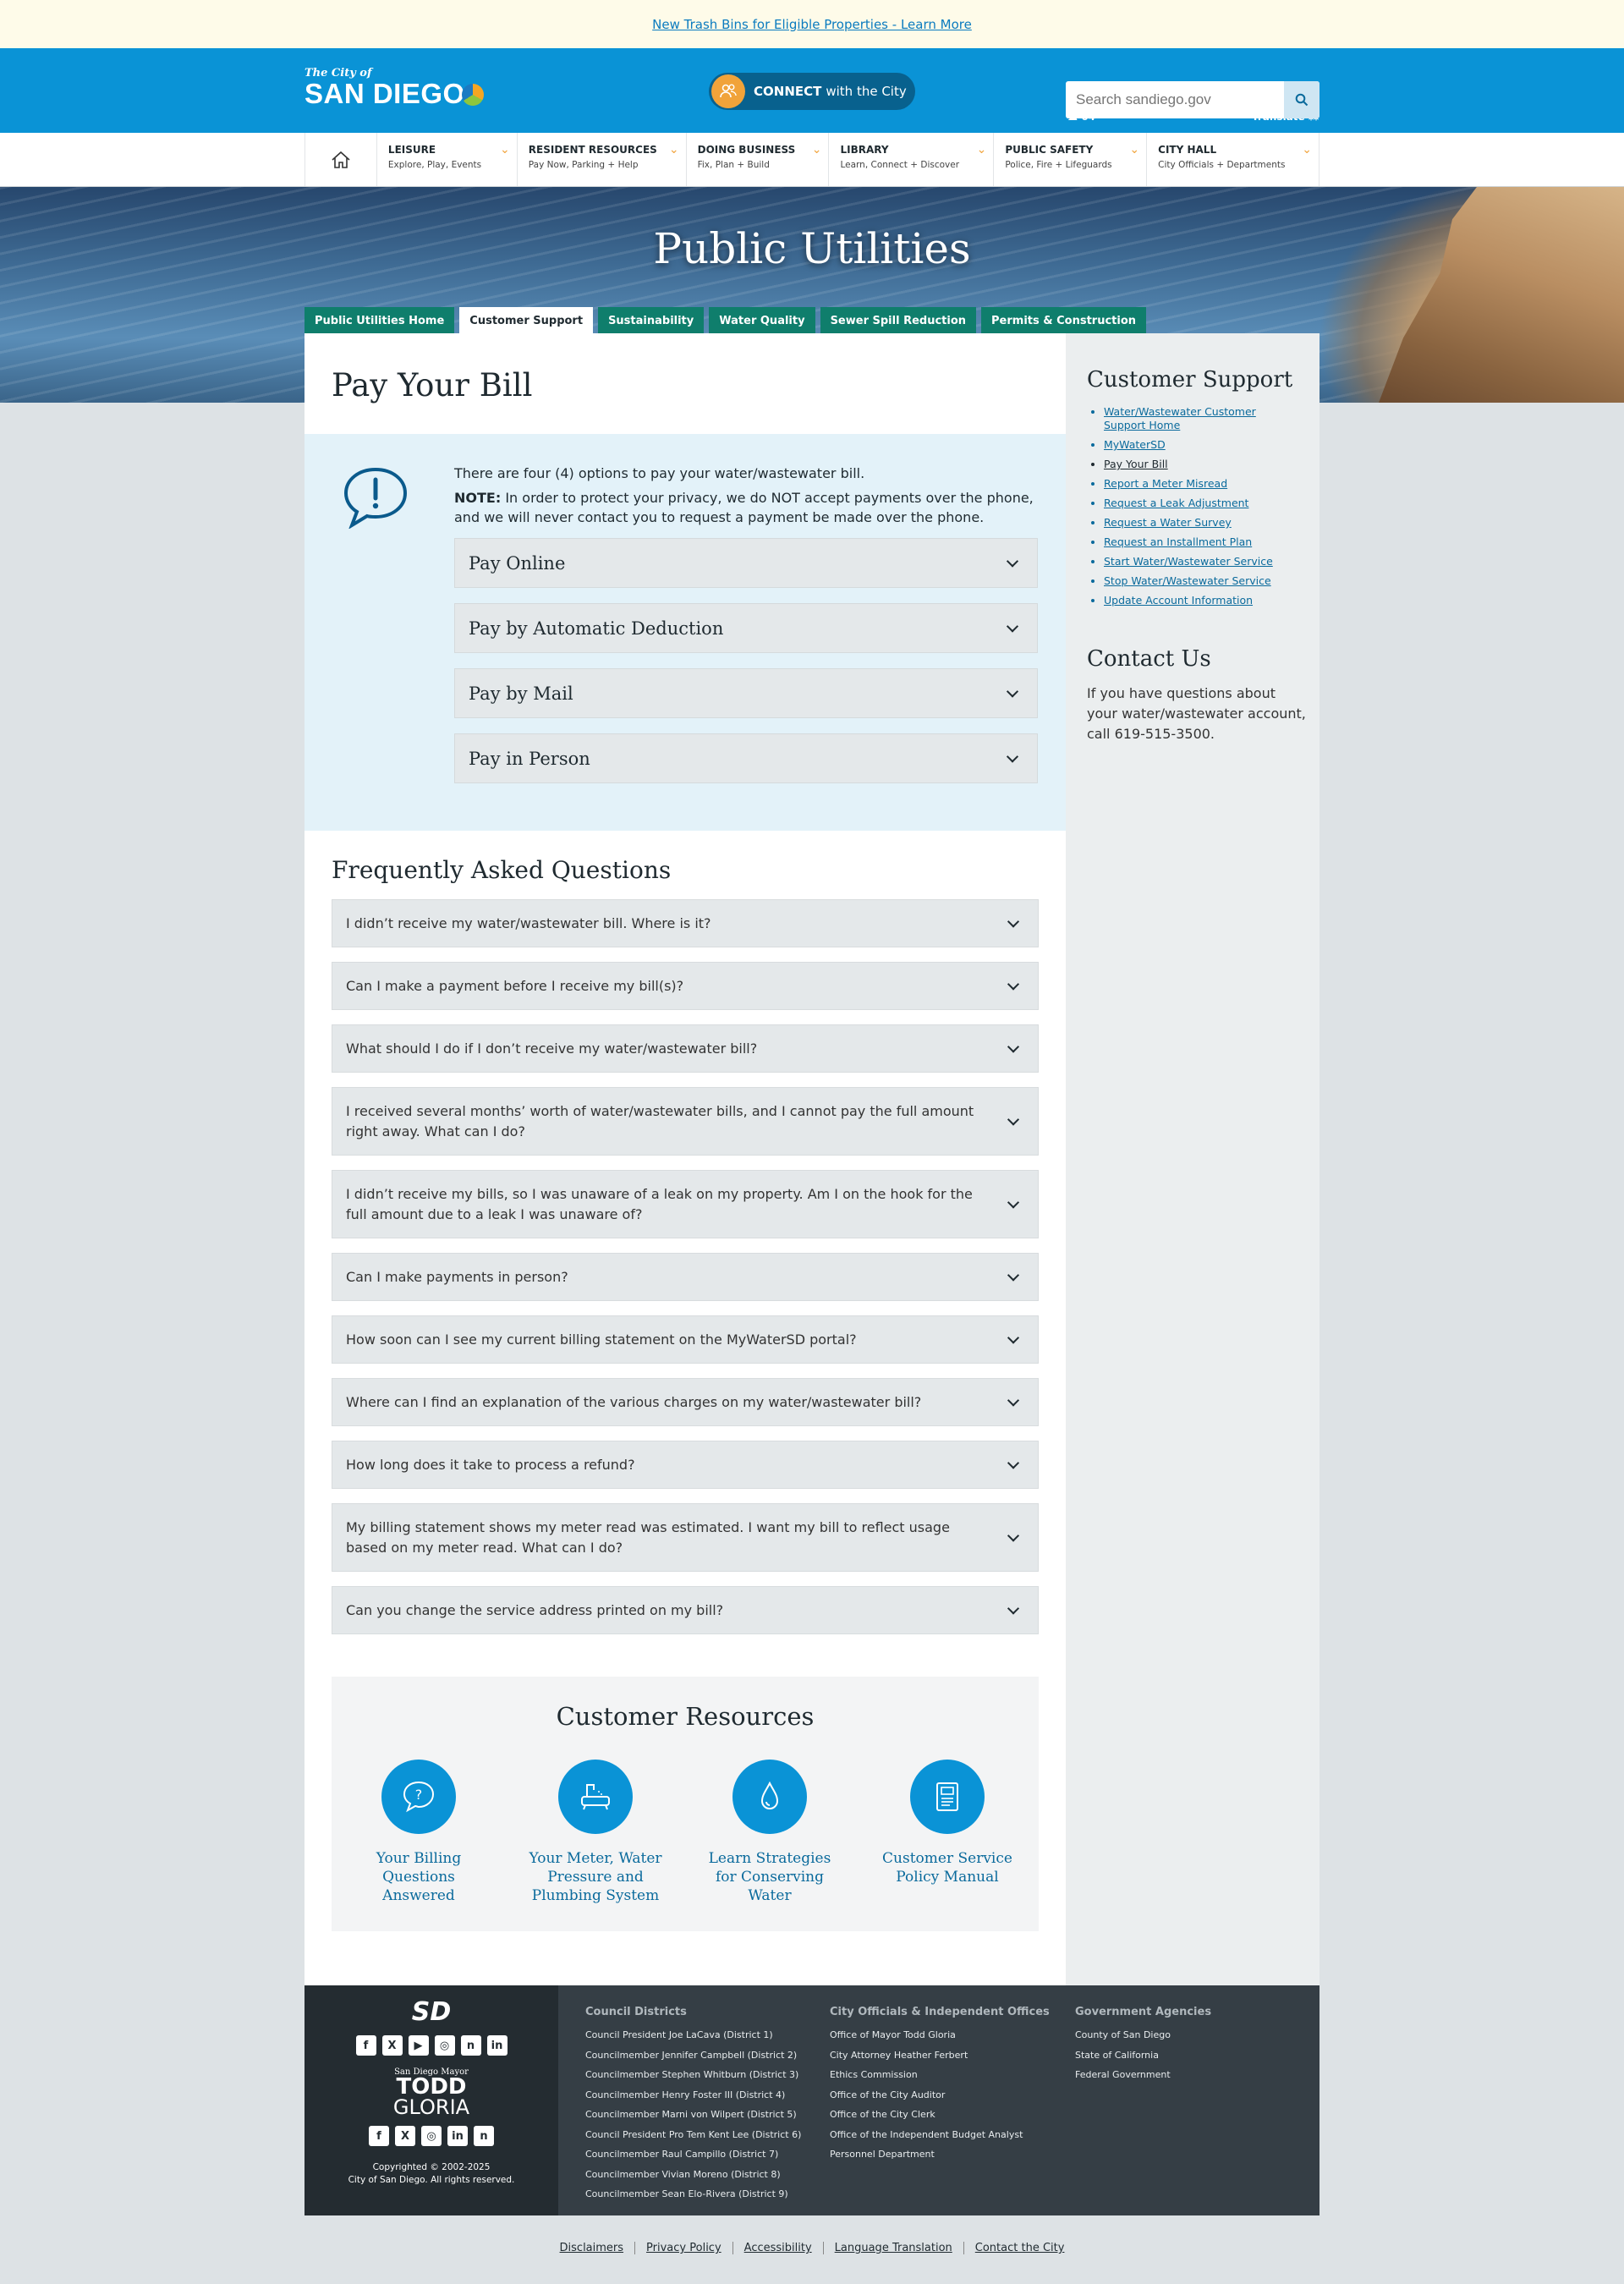  I want to click on accordion-pay-by-mail: Pay by Mail, so click(746, 693).